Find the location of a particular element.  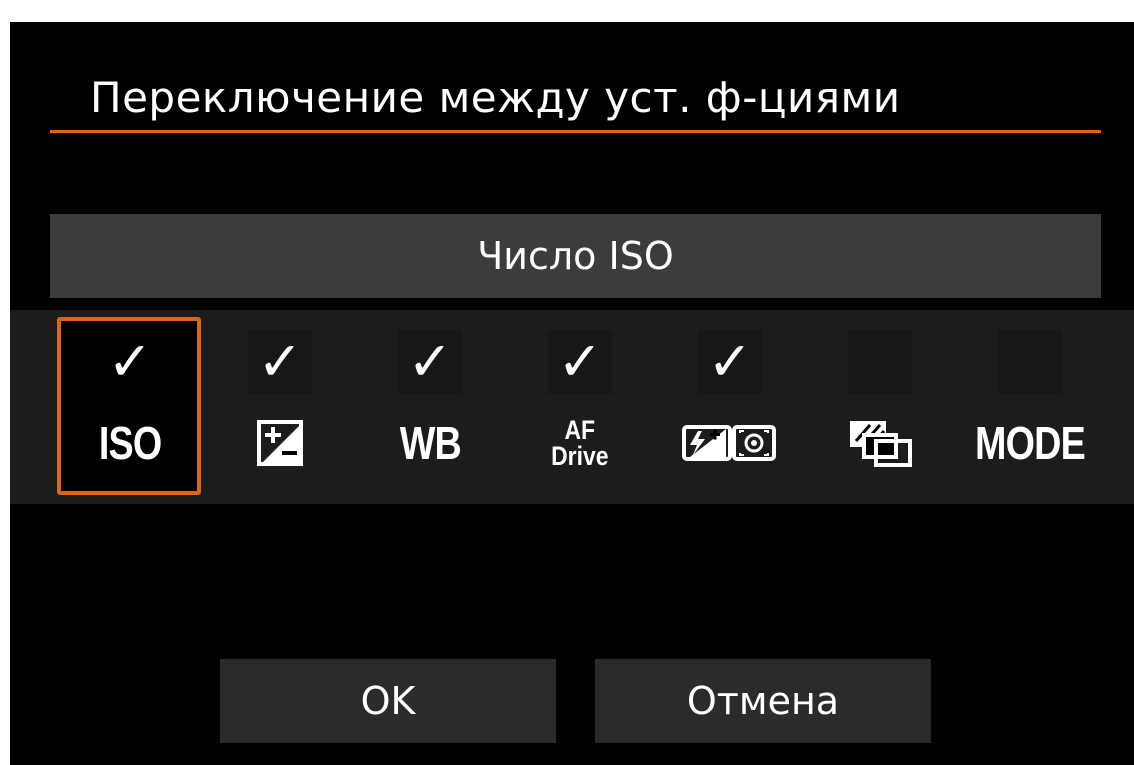

function-item-iso: ✓ ISO is located at coordinates (130, 407).